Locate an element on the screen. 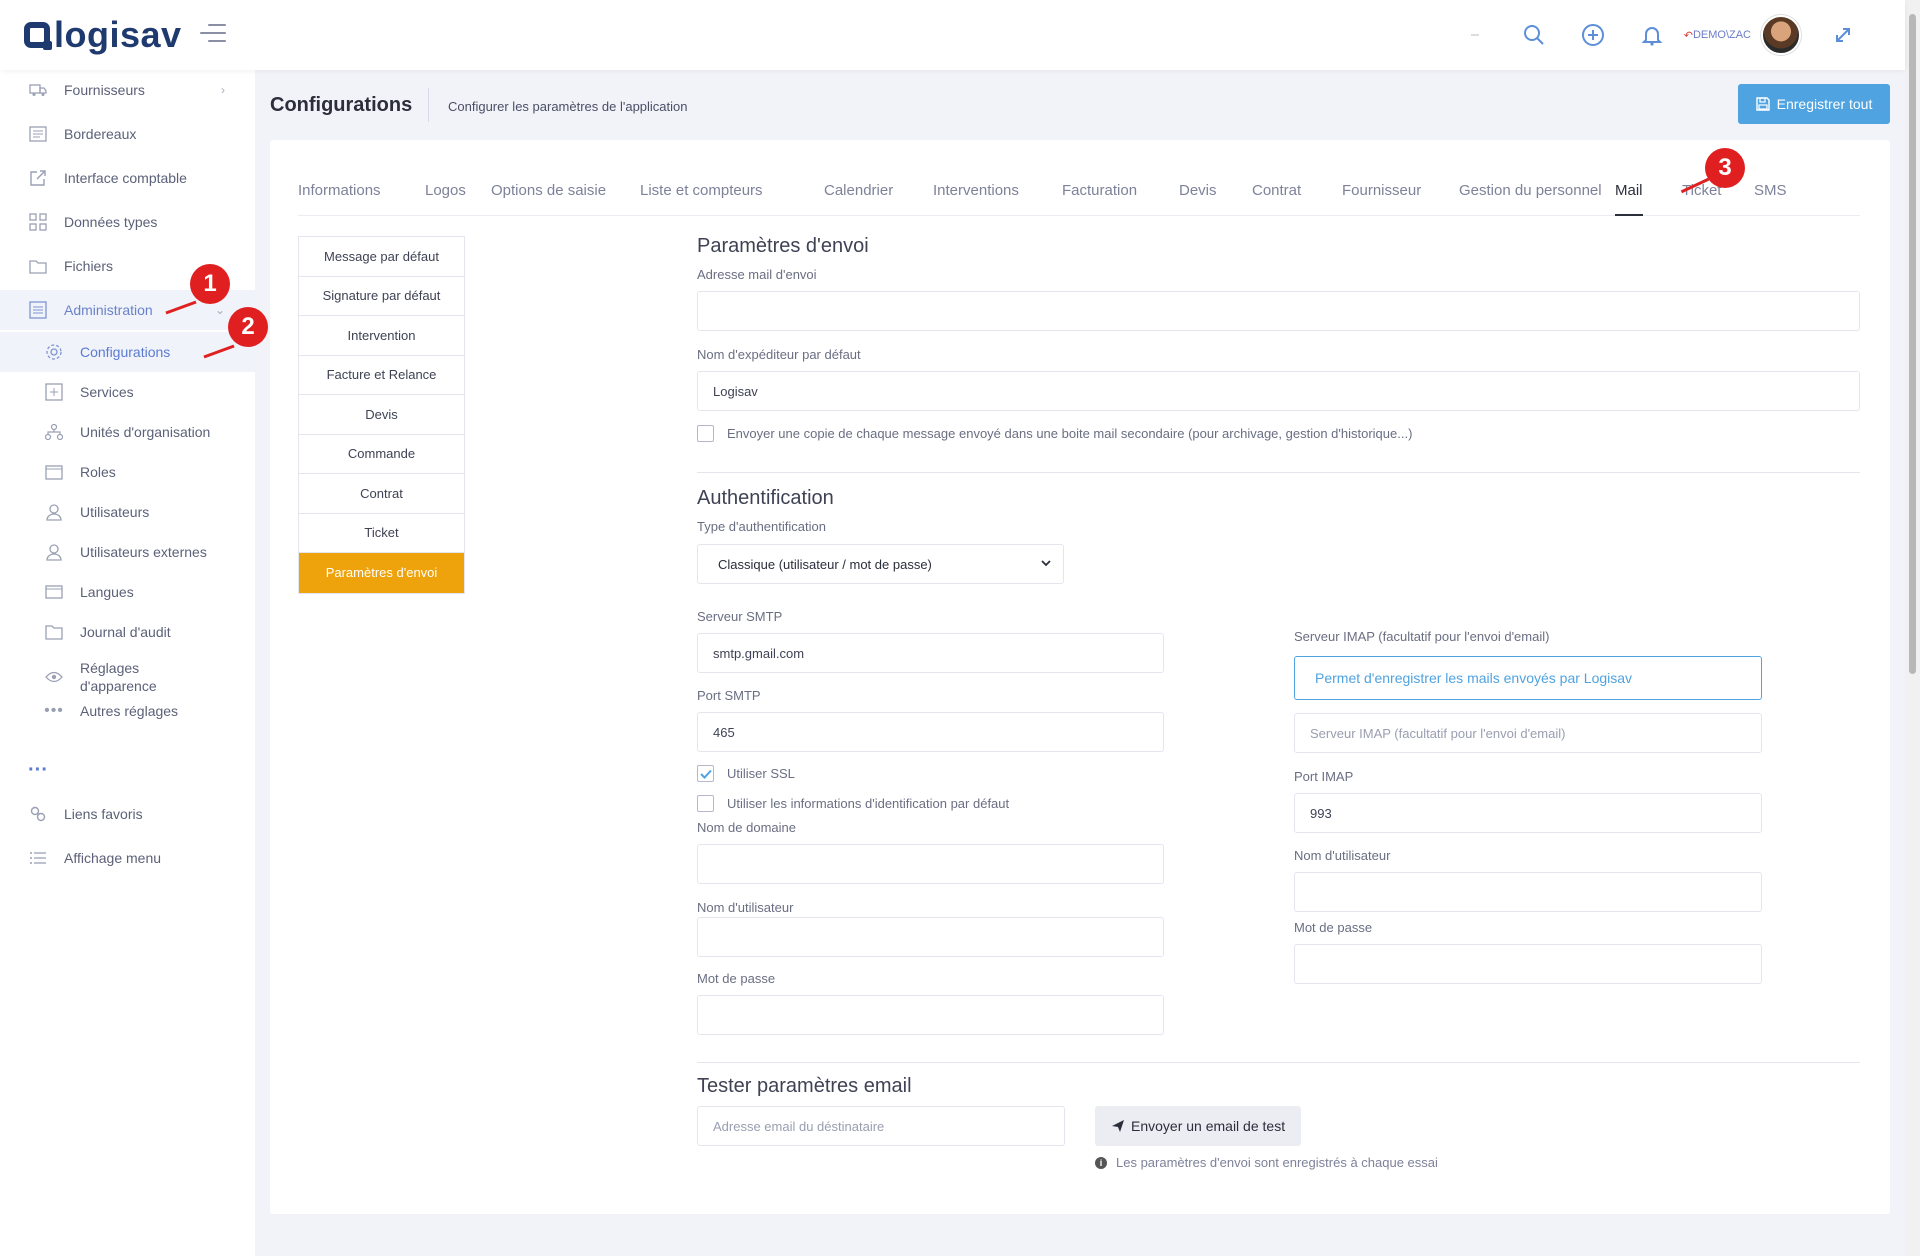 This screenshot has width=1920, height=1256. sidebar-item-label: Unités d'organisation is located at coordinates (145, 432).